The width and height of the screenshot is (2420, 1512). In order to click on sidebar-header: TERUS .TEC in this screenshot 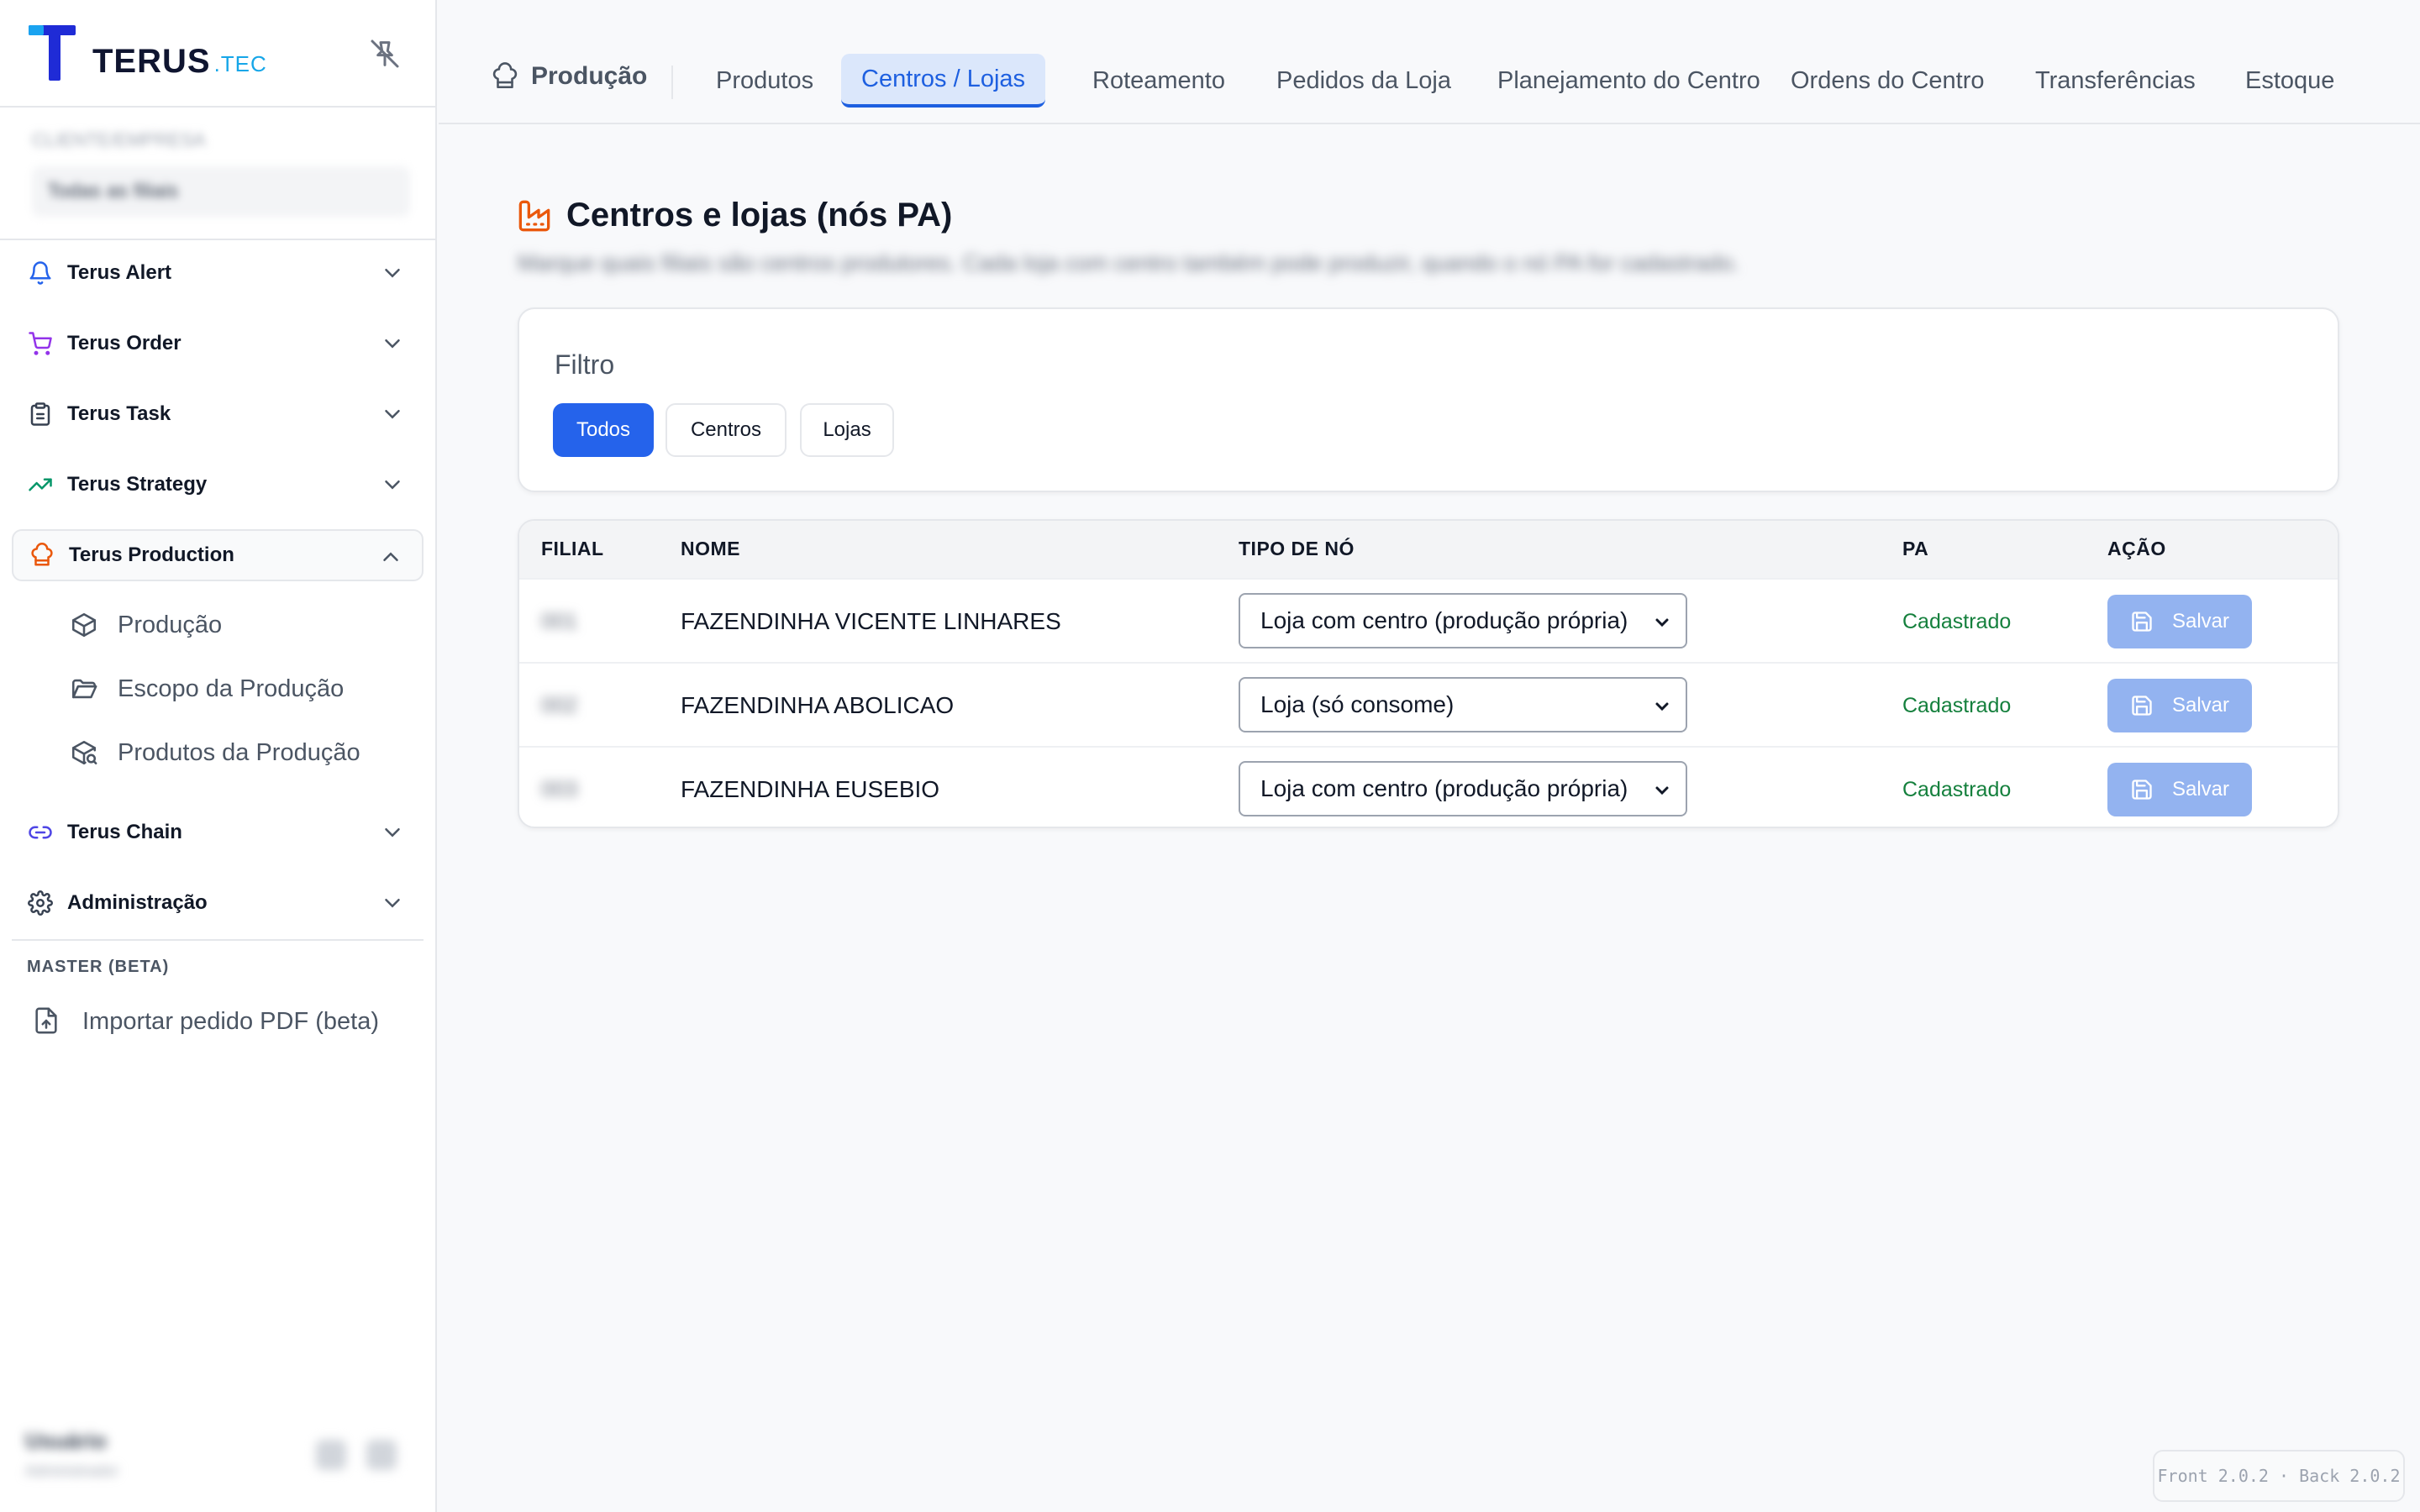, I will do `click(218, 54)`.